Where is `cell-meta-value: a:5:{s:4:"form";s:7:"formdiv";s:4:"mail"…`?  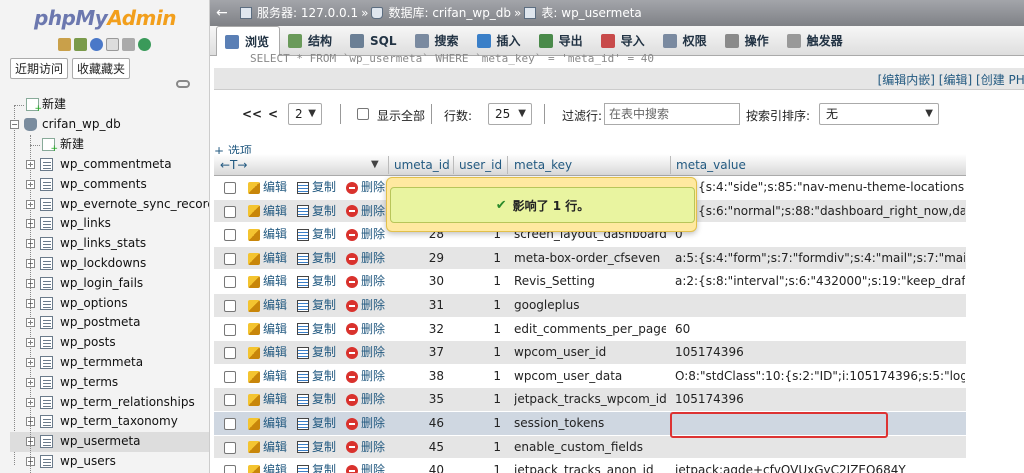
cell-meta-value: a:5:{s:4:"form";s:7:"formdiv";s:4:"mail"… is located at coordinates (820, 259).